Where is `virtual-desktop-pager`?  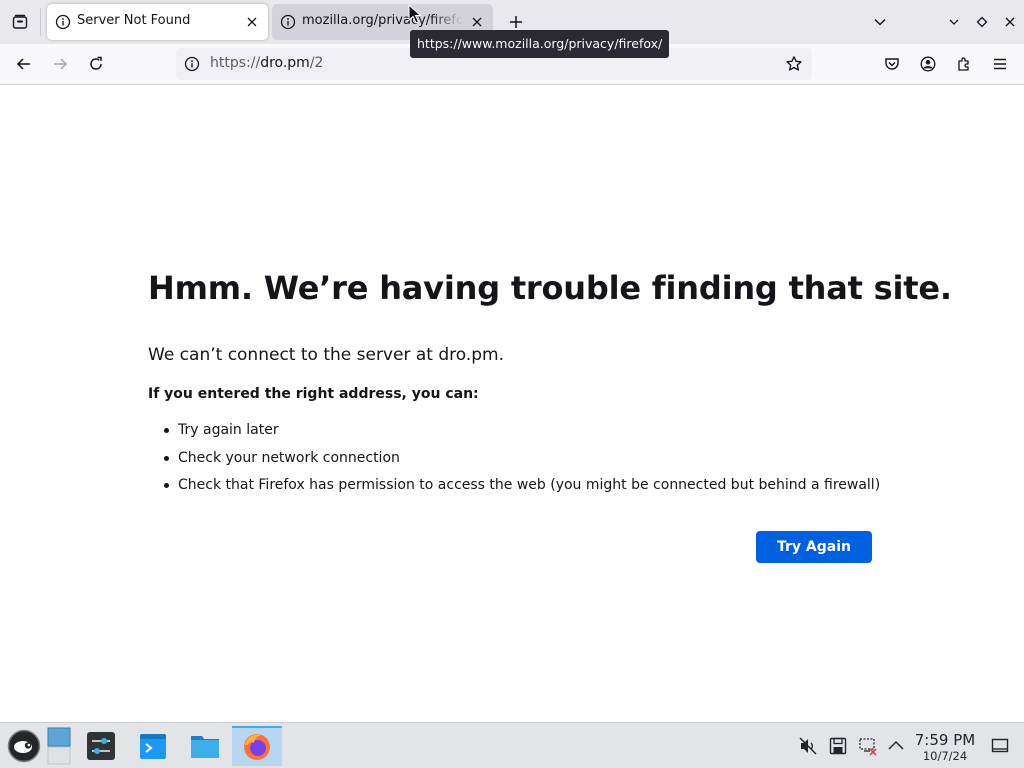
virtual-desktop-pager is located at coordinates (59, 746).